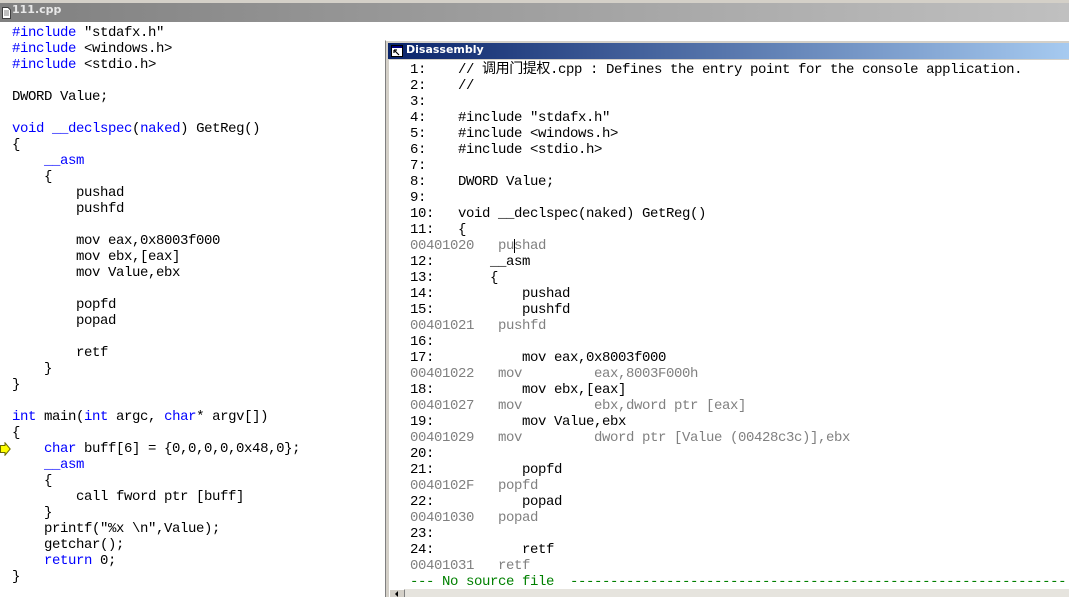 Image resolution: width=1069 pixels, height=597 pixels. What do you see at coordinates (156, 273) in the screenshot?
I see `editor-code-line: mov Value,ebx` at bounding box center [156, 273].